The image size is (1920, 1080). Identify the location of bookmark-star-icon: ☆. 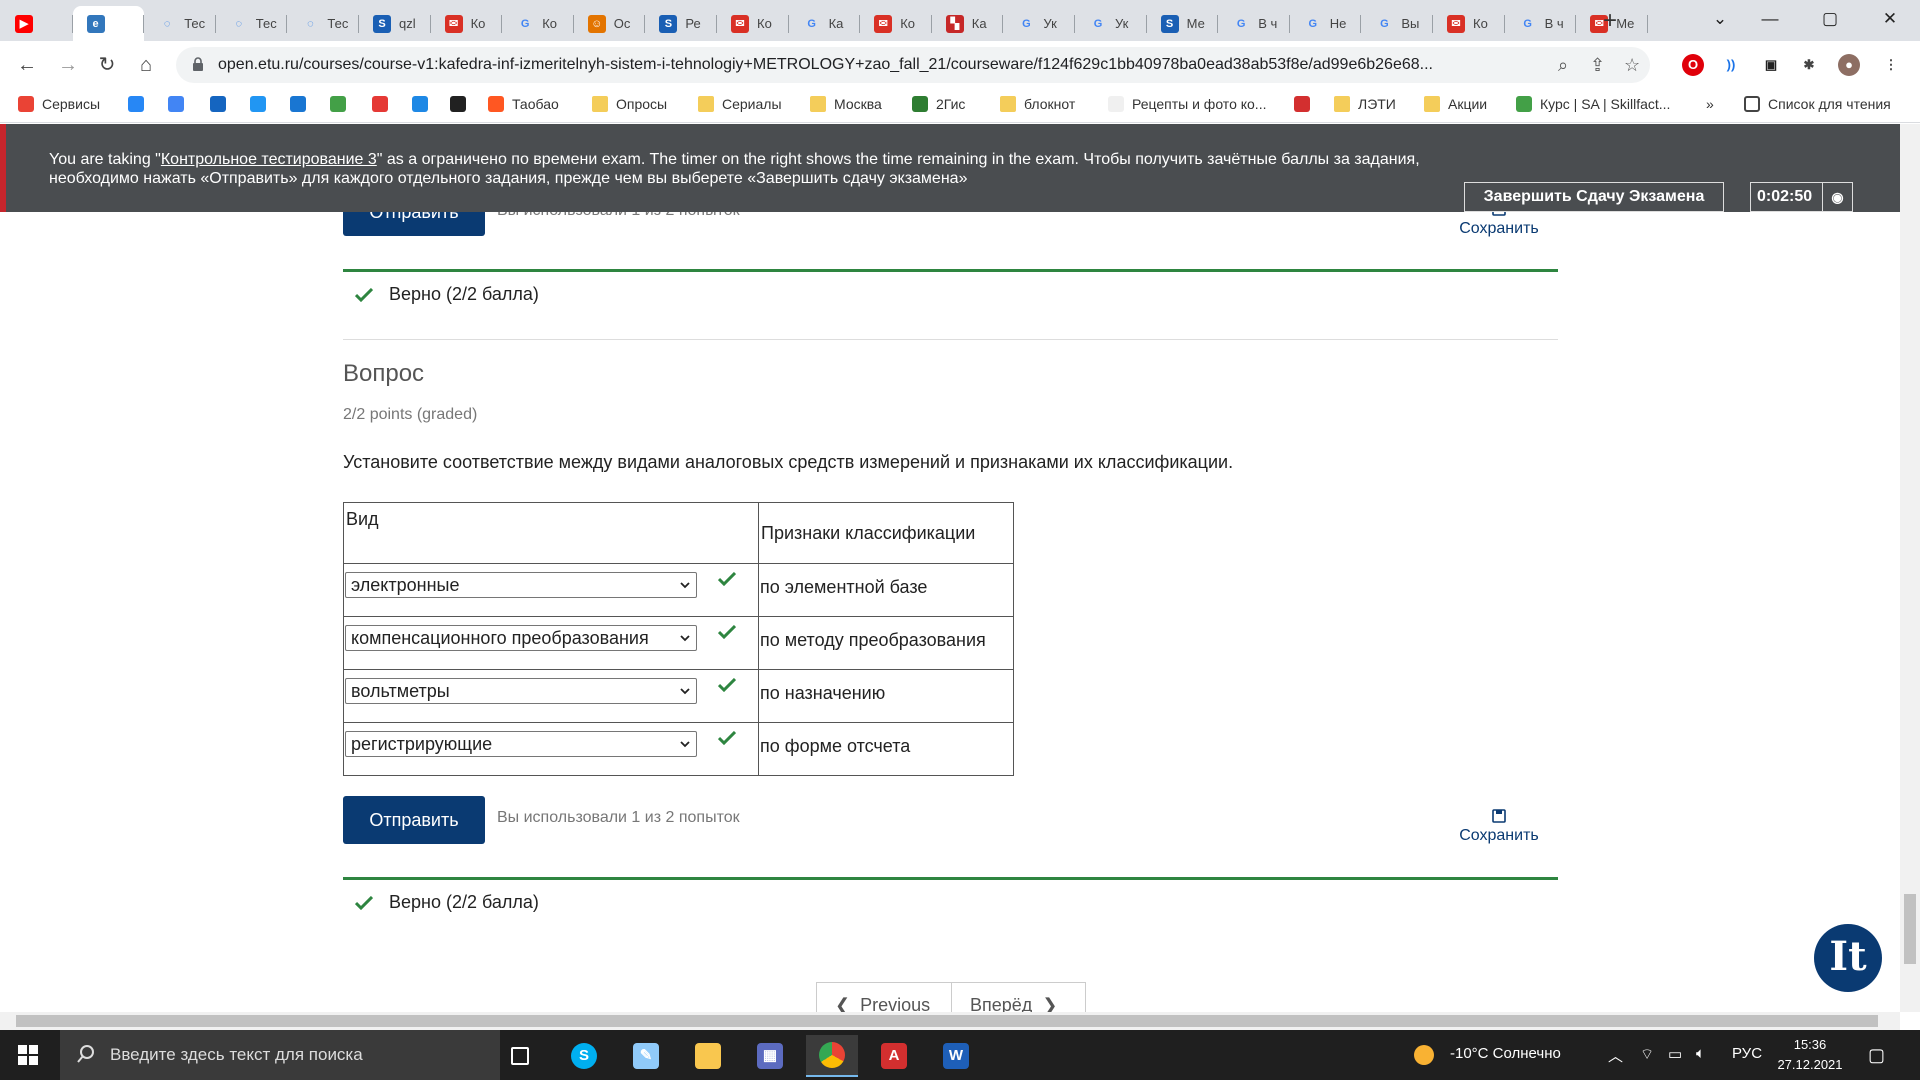
(1632, 65).